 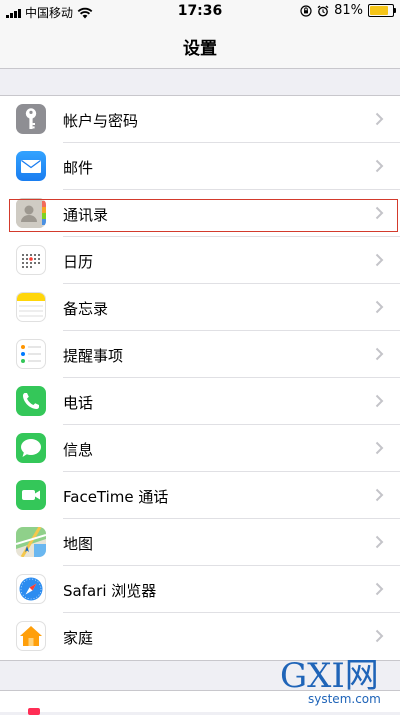 I want to click on settings-label: 提醒事项, so click(x=93, y=356).